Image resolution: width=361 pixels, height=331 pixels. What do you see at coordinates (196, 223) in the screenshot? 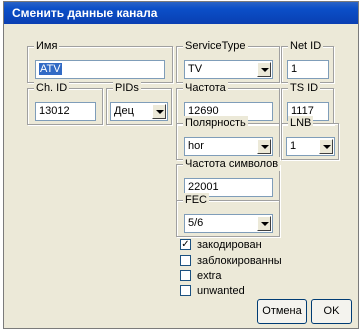
I see `fec-value: 5/6` at bounding box center [196, 223].